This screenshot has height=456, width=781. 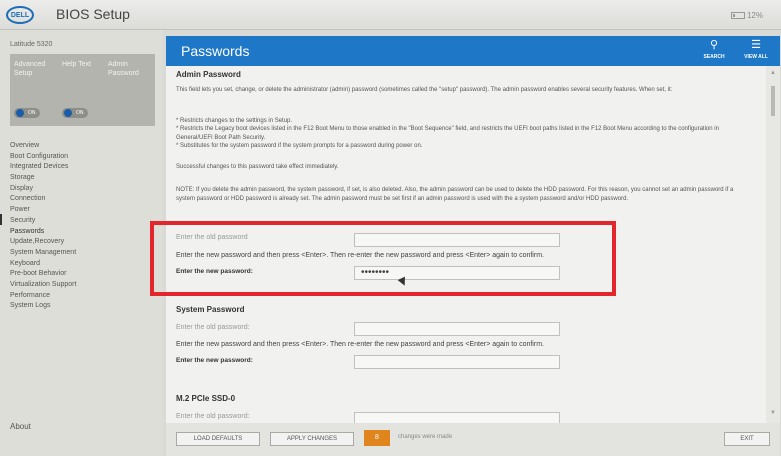 I want to click on sidebar-item-integrated-devices: Integrated Devices, so click(x=43, y=167).